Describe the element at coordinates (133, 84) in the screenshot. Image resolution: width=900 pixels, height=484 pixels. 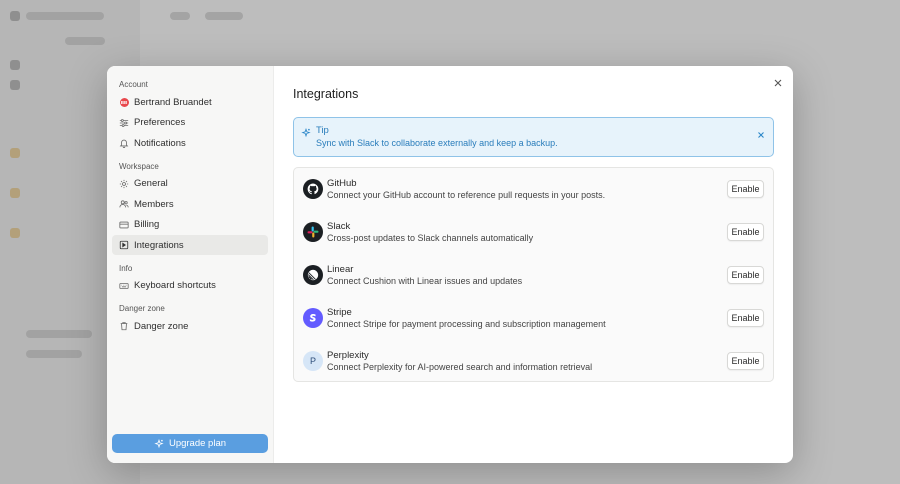
I see `nav-section-account: Account` at that location.